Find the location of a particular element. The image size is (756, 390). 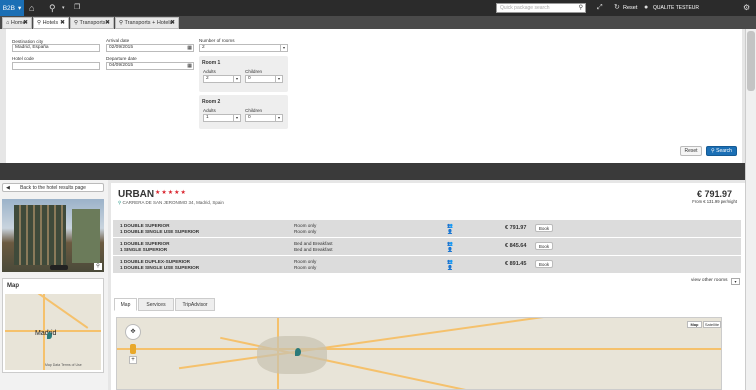

sidebar-map: Madrid Map Data Terms of Use is located at coordinates (53, 332).